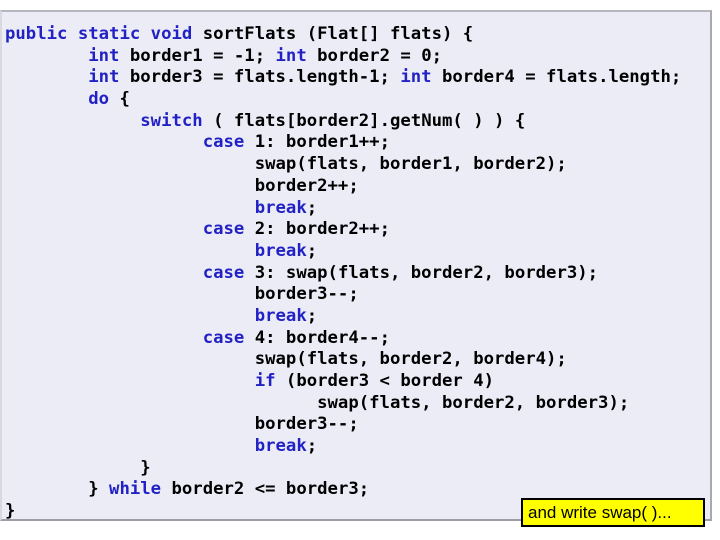 The image size is (720, 540). I want to click on code-line: swap(flats, border2, border3);, so click(358, 404).